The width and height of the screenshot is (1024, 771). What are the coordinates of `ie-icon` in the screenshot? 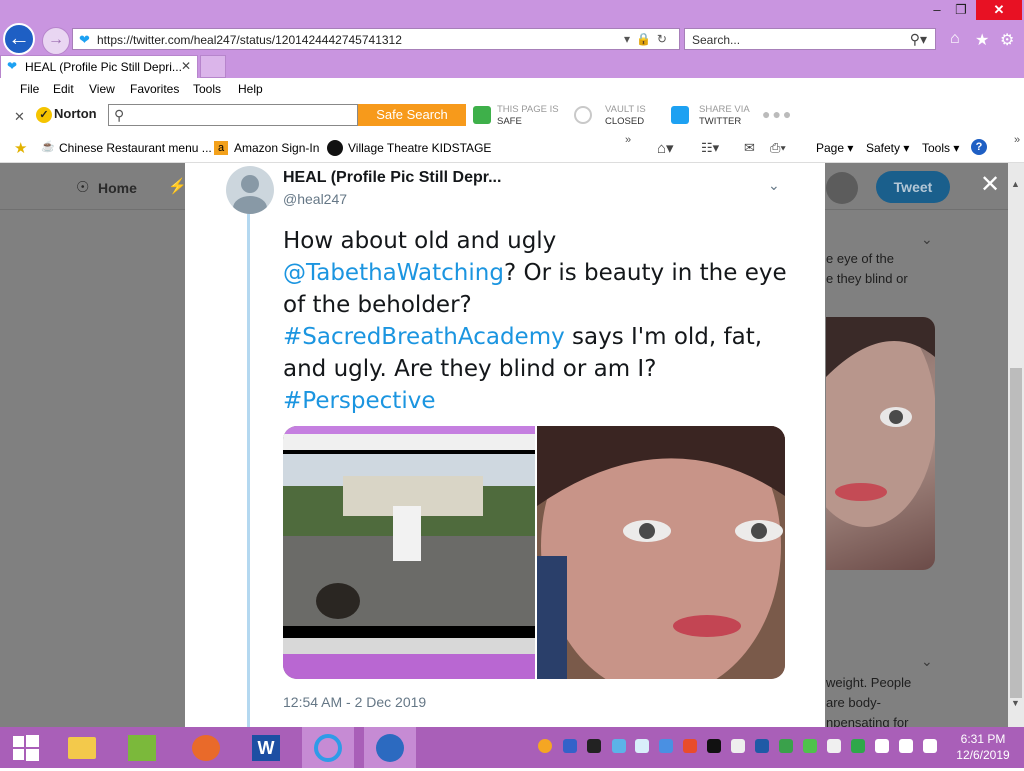 It's located at (328, 748).